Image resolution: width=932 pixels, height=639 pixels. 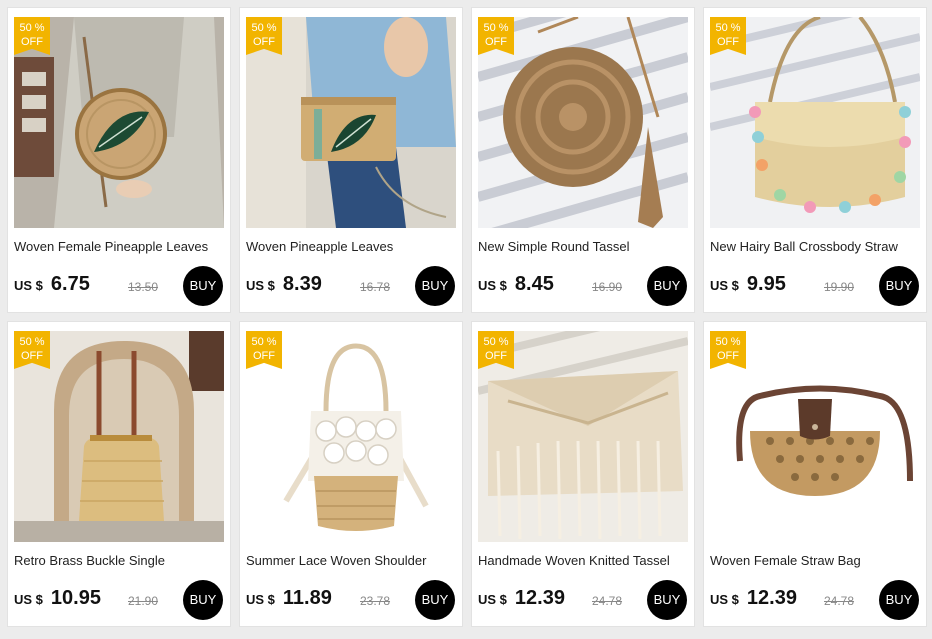 What do you see at coordinates (302, 284) in the screenshot?
I see `price-value: 8.39` at bounding box center [302, 284].